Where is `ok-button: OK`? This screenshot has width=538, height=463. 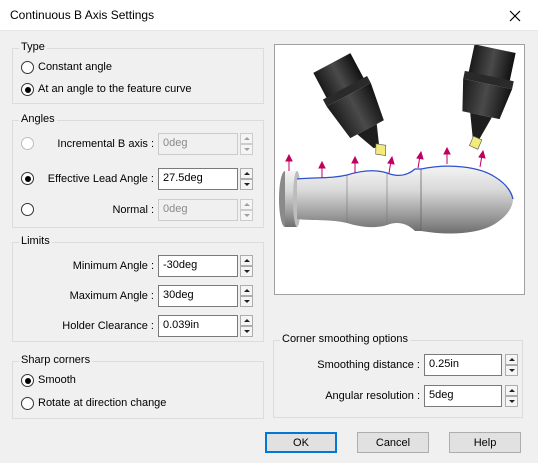 ok-button: OK is located at coordinates (301, 442).